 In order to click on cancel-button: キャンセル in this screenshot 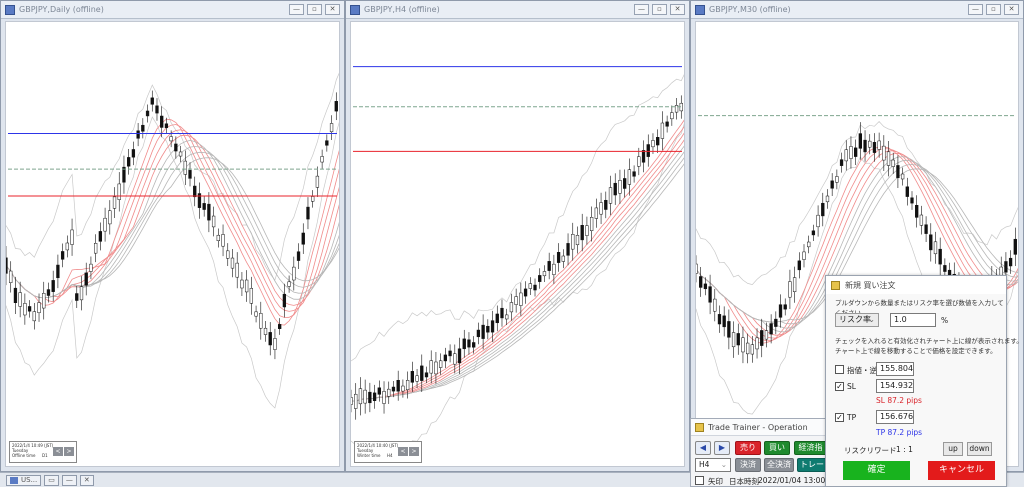, I will do `click(961, 470)`.